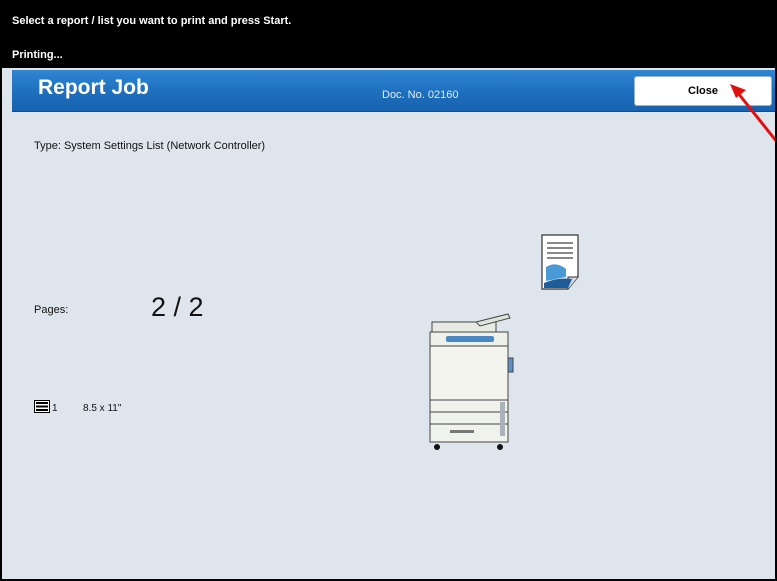  Describe the element at coordinates (102, 408) in the screenshot. I see `paper-size: 8.5 x 11"` at that location.